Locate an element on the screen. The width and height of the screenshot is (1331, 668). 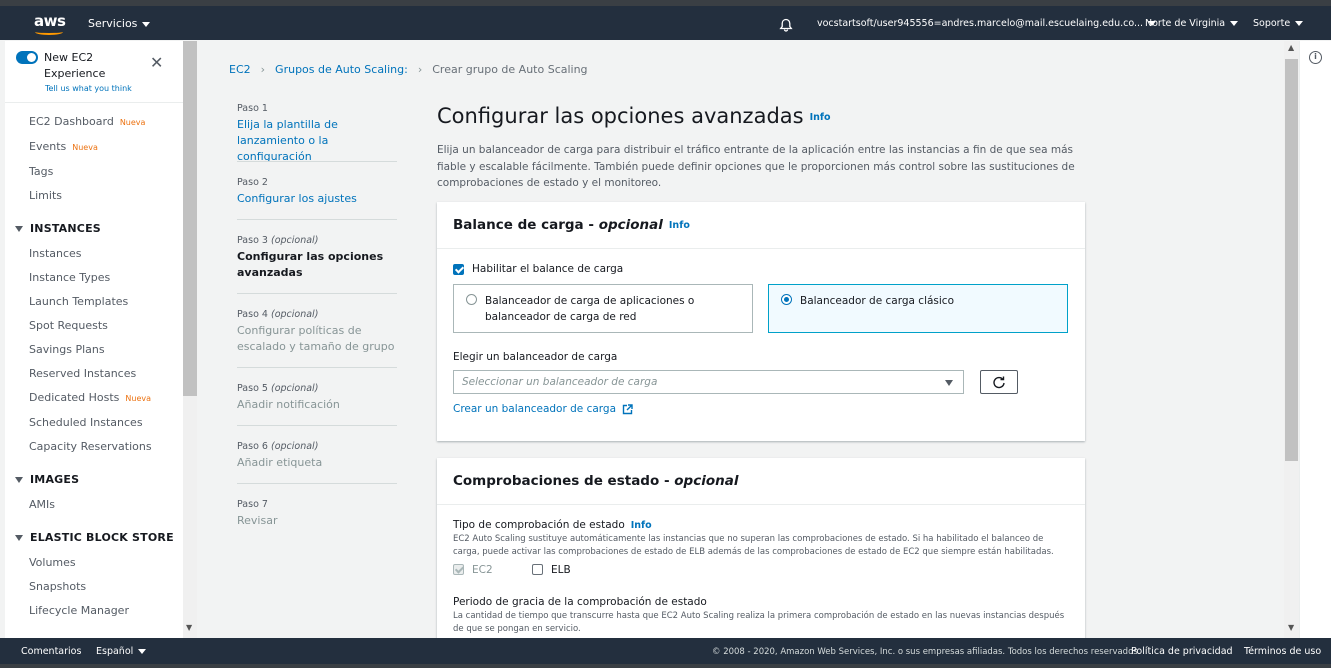
sidebar-item-instance-types: Instance Types is located at coordinates (69, 277).